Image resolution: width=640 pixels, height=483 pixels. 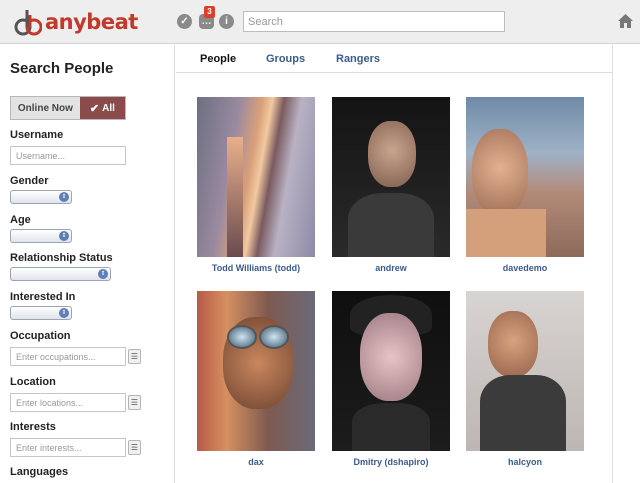 I want to click on location-label: Location, so click(x=33, y=382).